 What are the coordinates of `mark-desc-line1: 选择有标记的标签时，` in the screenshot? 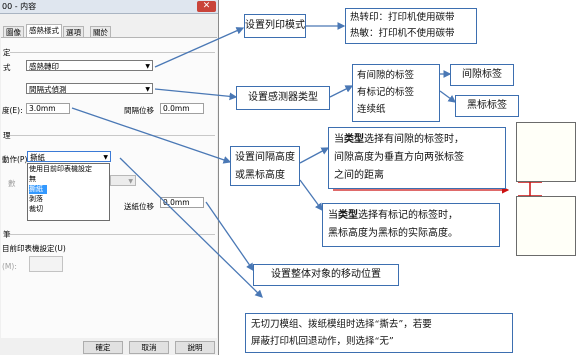 It's located at (408, 215).